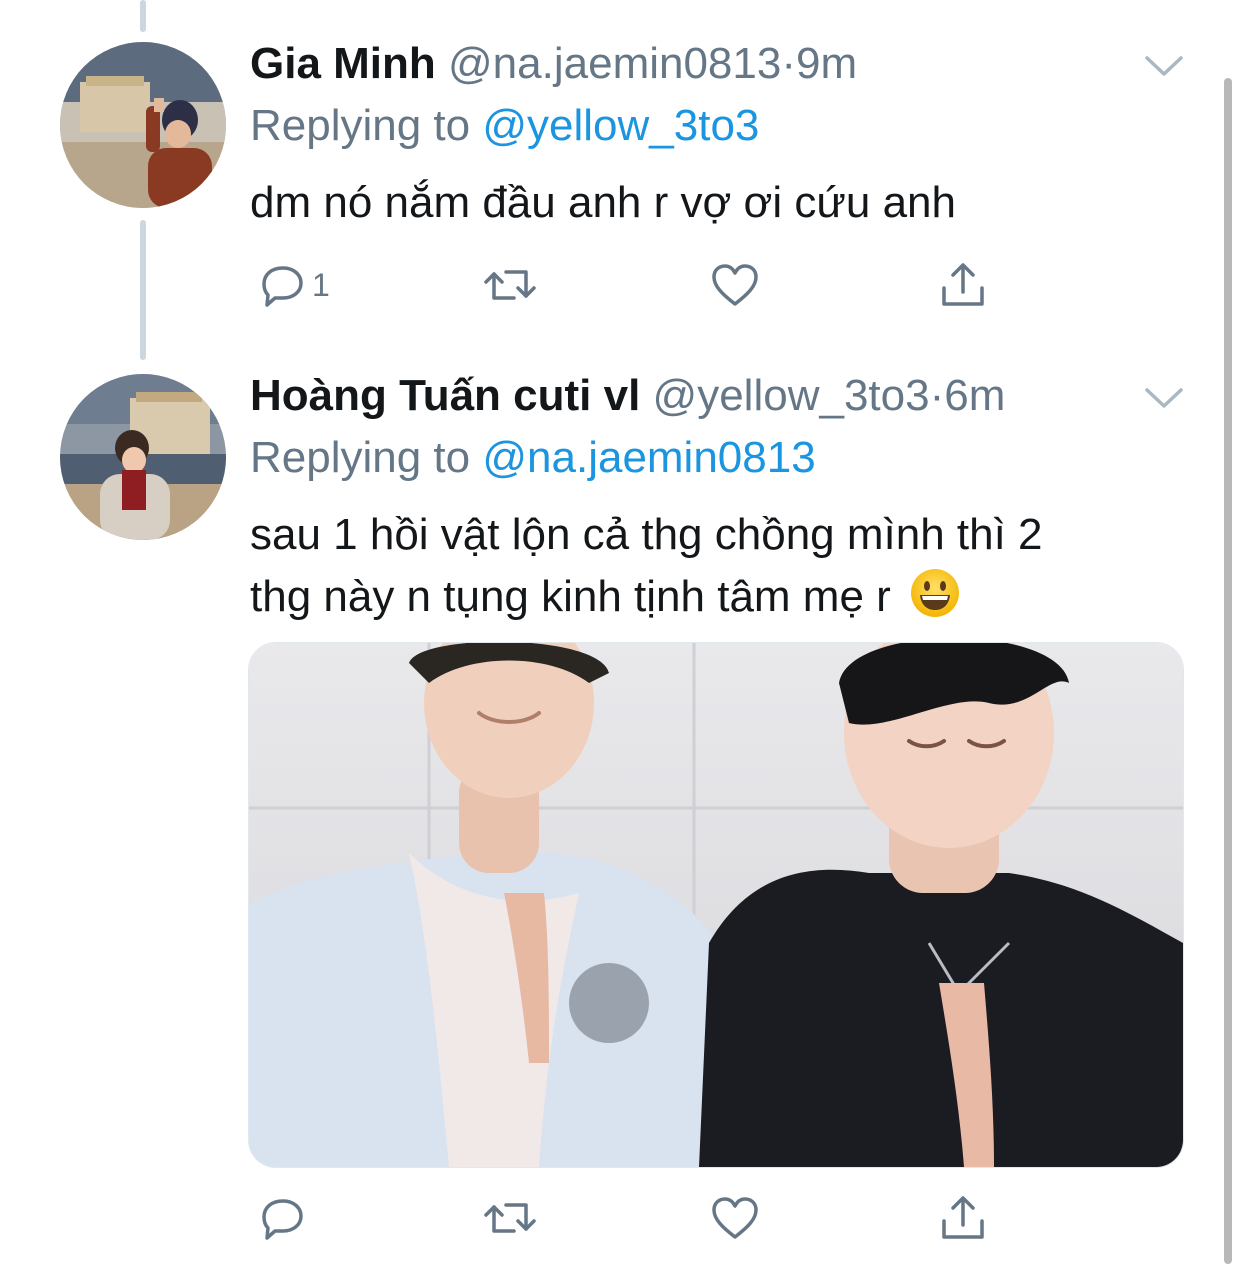 The image size is (1242, 1270). What do you see at coordinates (826, 63) in the screenshot?
I see `timestamp: 9m` at bounding box center [826, 63].